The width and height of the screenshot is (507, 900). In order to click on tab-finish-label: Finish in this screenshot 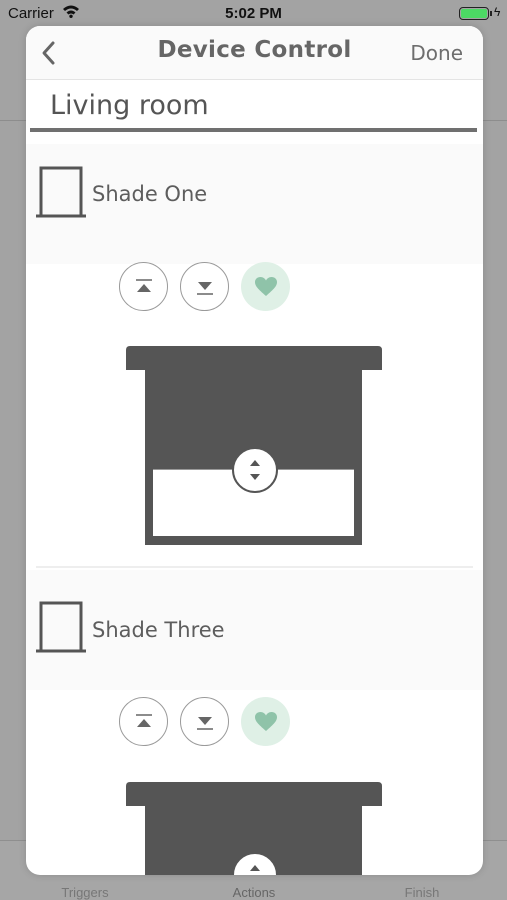, I will do `click(422, 892)`.